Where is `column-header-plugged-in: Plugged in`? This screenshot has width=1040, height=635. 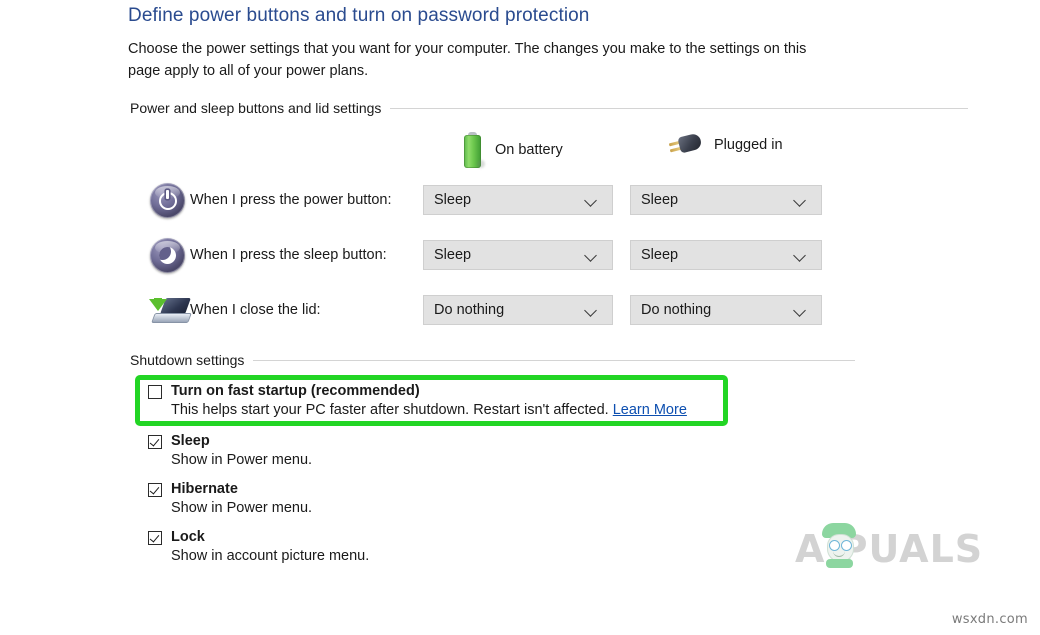 column-header-plugged-in: Plugged in is located at coordinates (725, 145).